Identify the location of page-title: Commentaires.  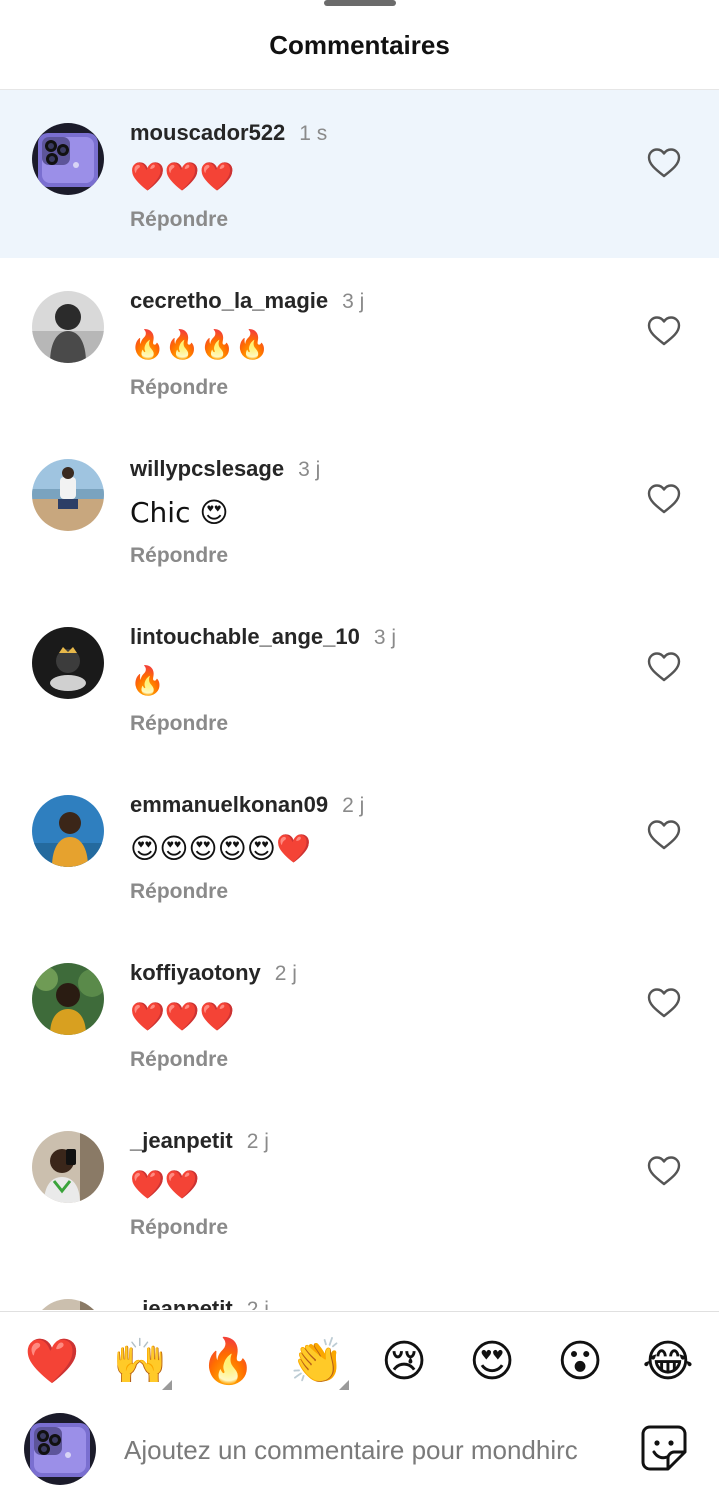
(359, 45).